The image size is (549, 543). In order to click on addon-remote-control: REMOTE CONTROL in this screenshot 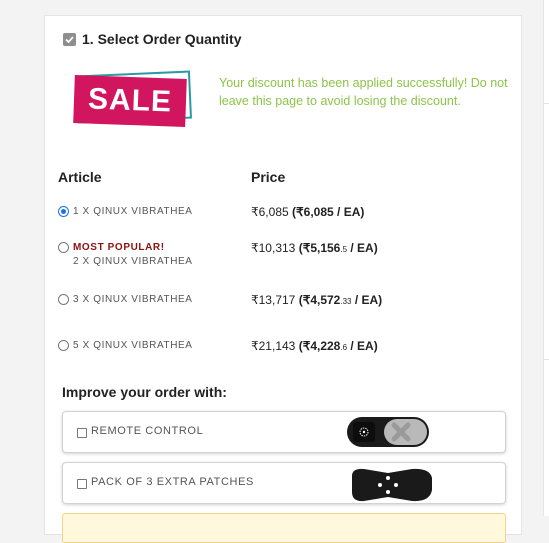, I will do `click(284, 432)`.